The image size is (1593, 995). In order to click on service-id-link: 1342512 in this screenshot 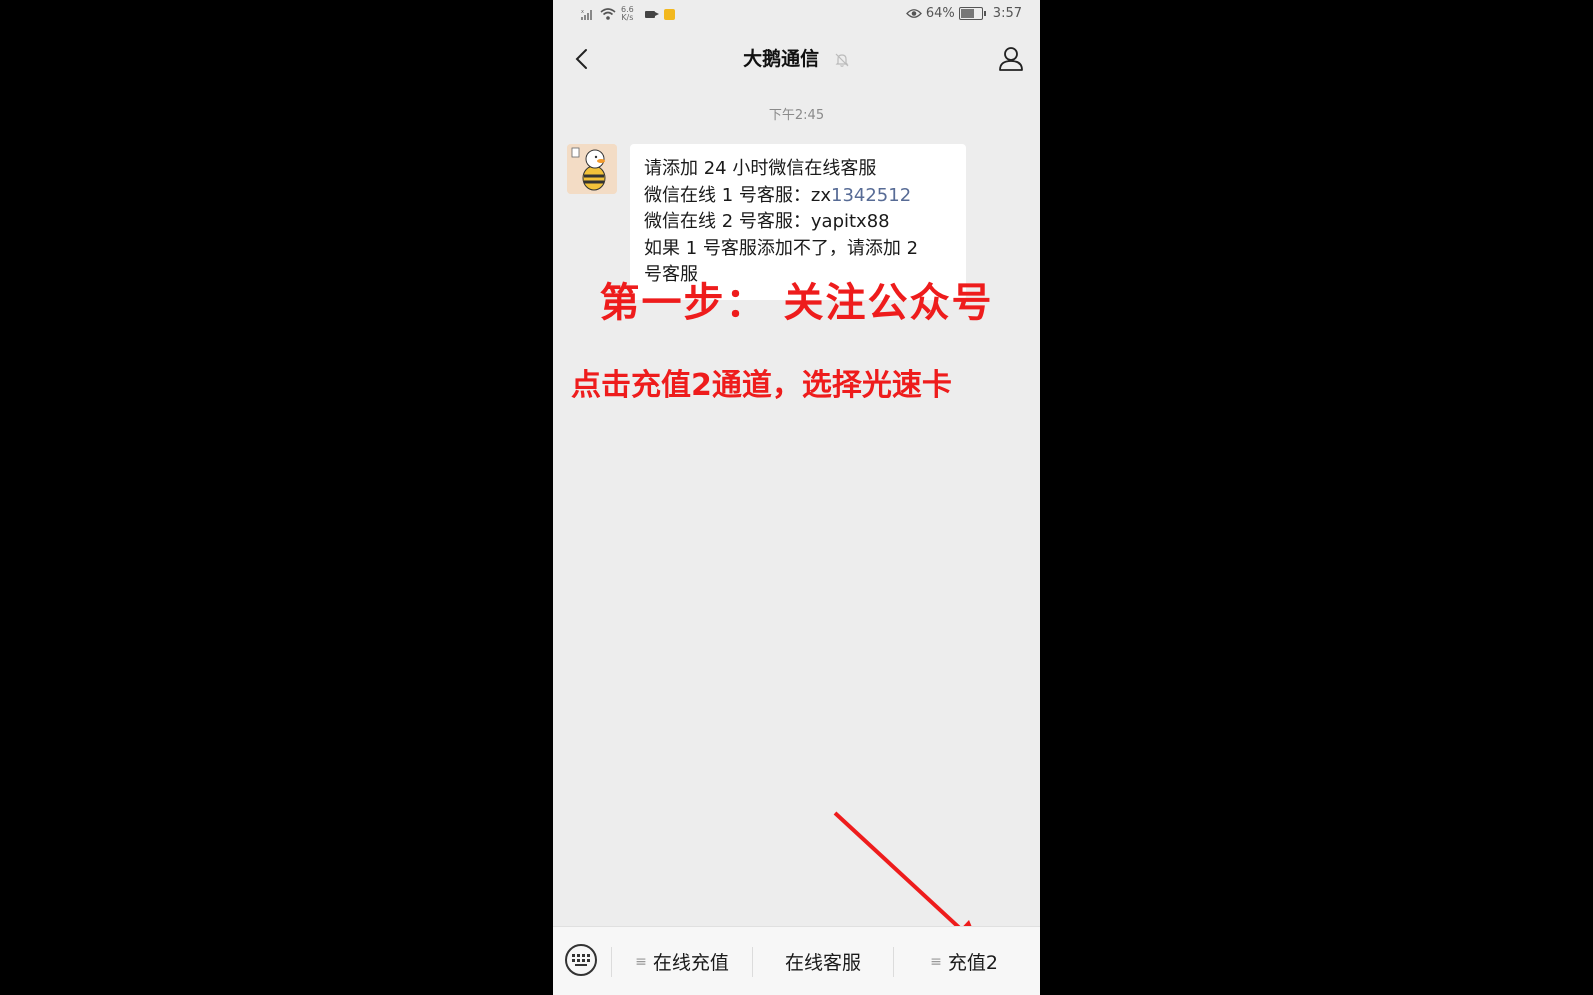, I will do `click(871, 195)`.